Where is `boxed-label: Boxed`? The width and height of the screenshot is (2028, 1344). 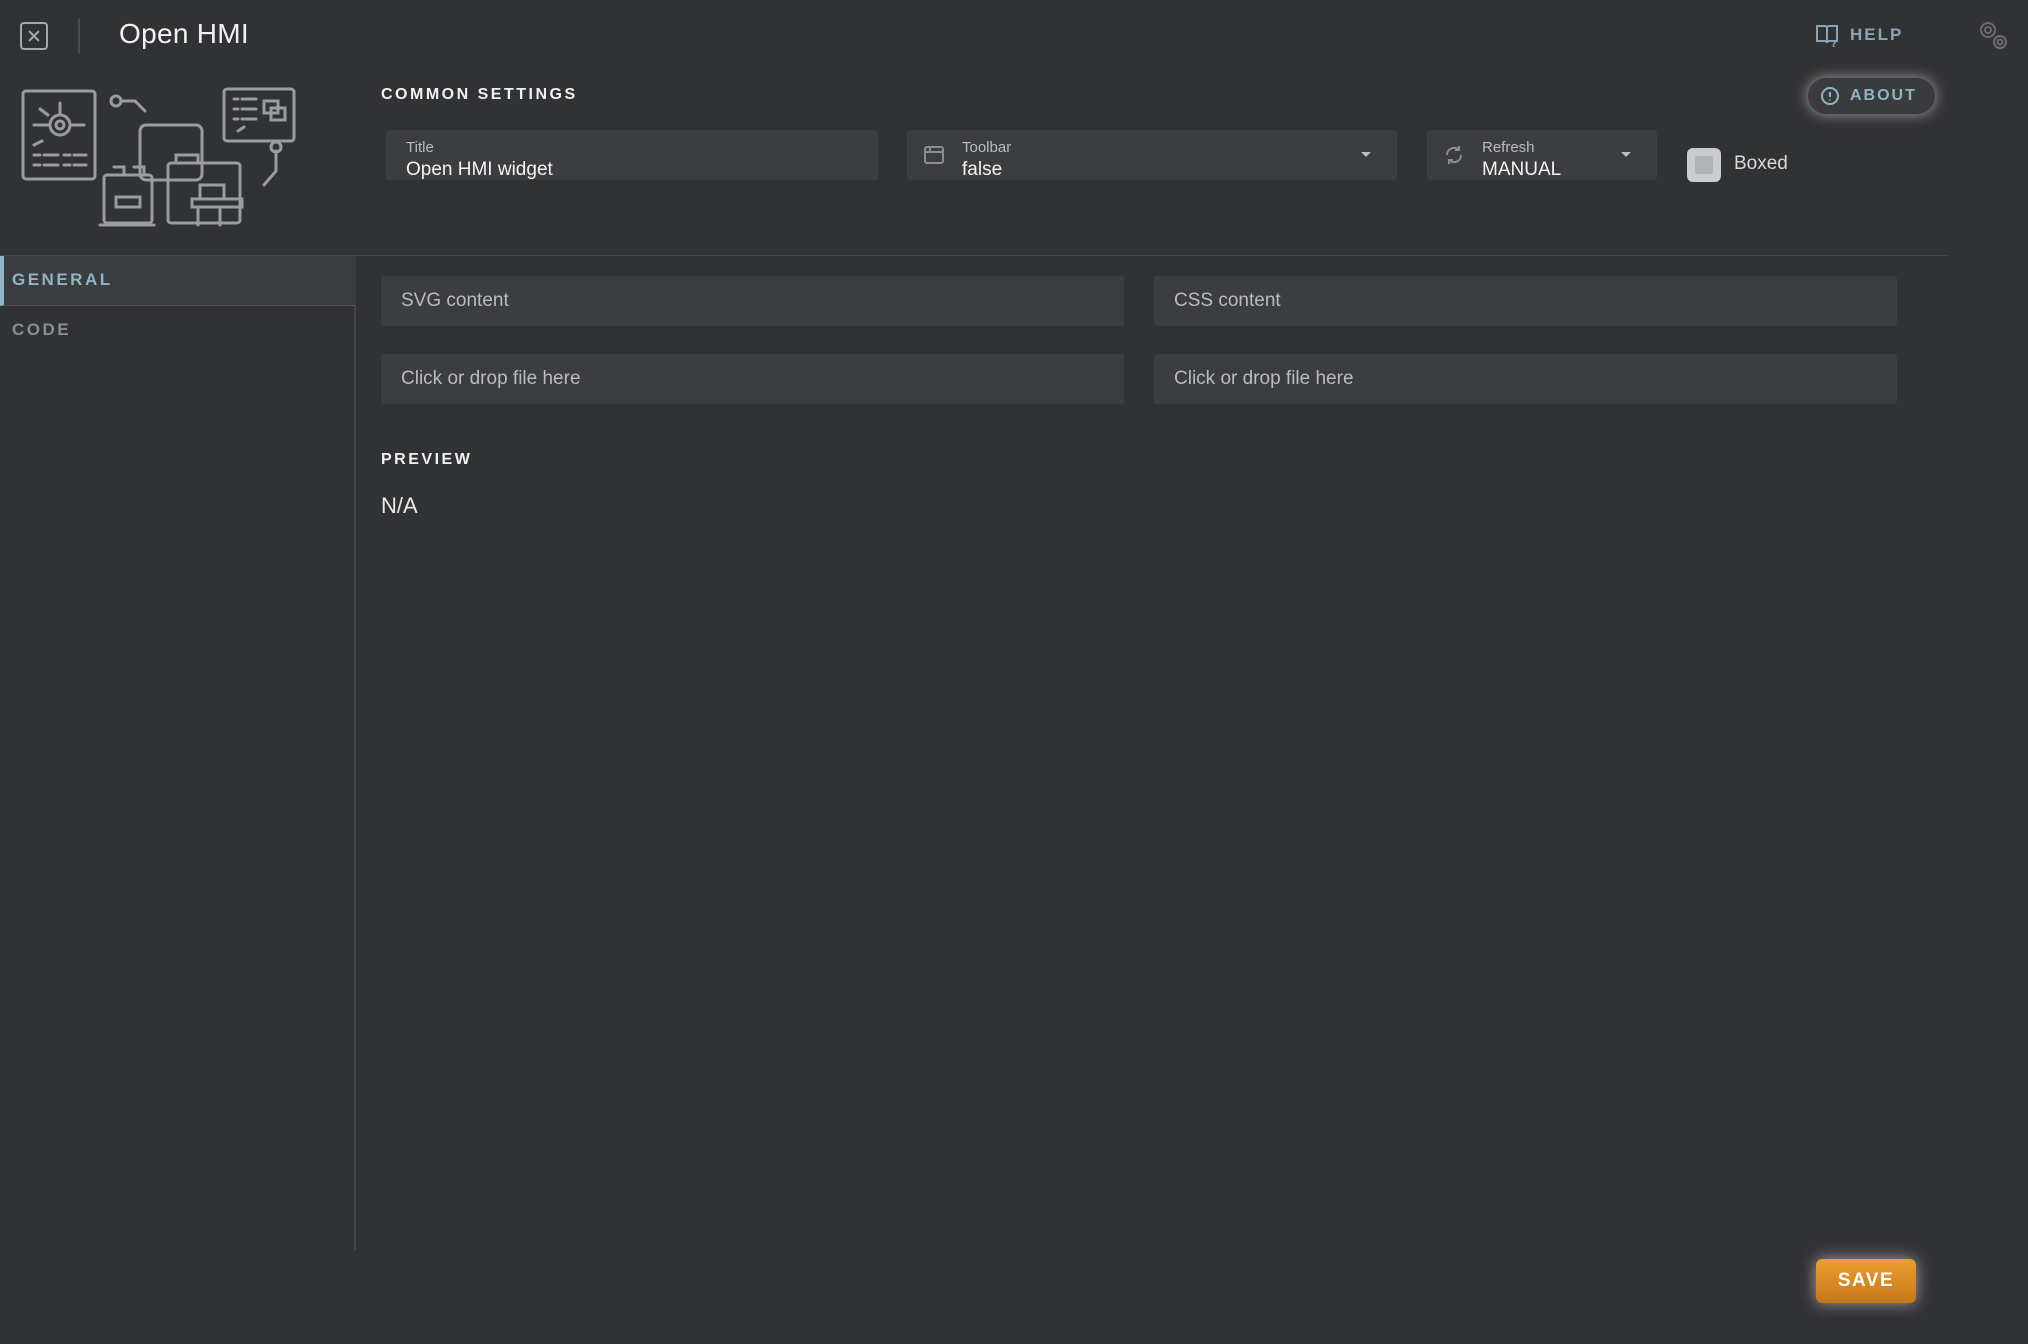 boxed-label: Boxed is located at coordinates (1761, 163).